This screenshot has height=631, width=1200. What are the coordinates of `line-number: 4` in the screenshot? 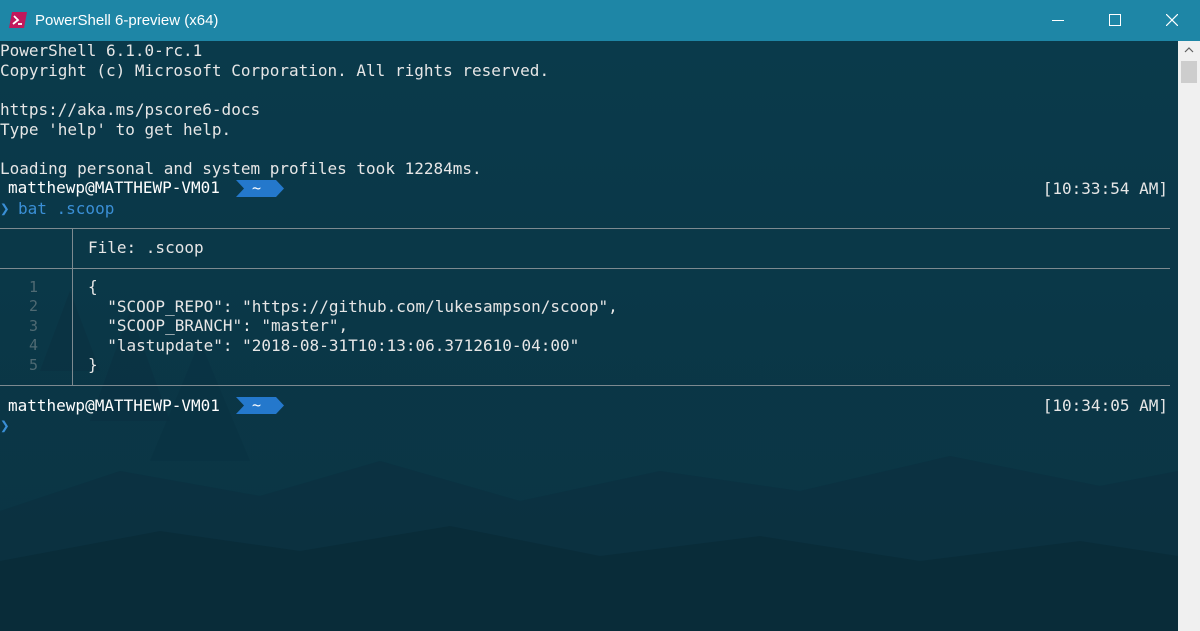 It's located at (33, 345).